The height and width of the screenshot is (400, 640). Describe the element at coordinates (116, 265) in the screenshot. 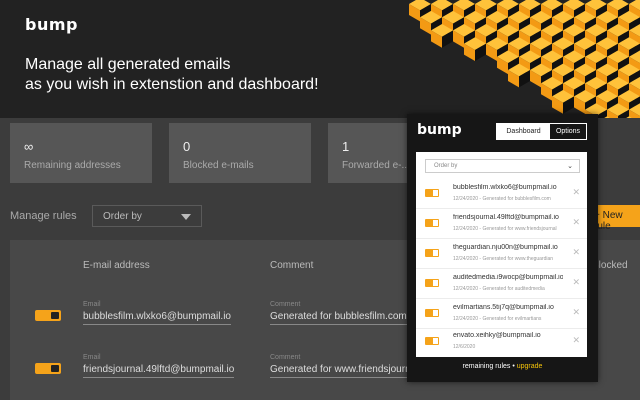

I see `column-header-email: E-mail address` at that location.